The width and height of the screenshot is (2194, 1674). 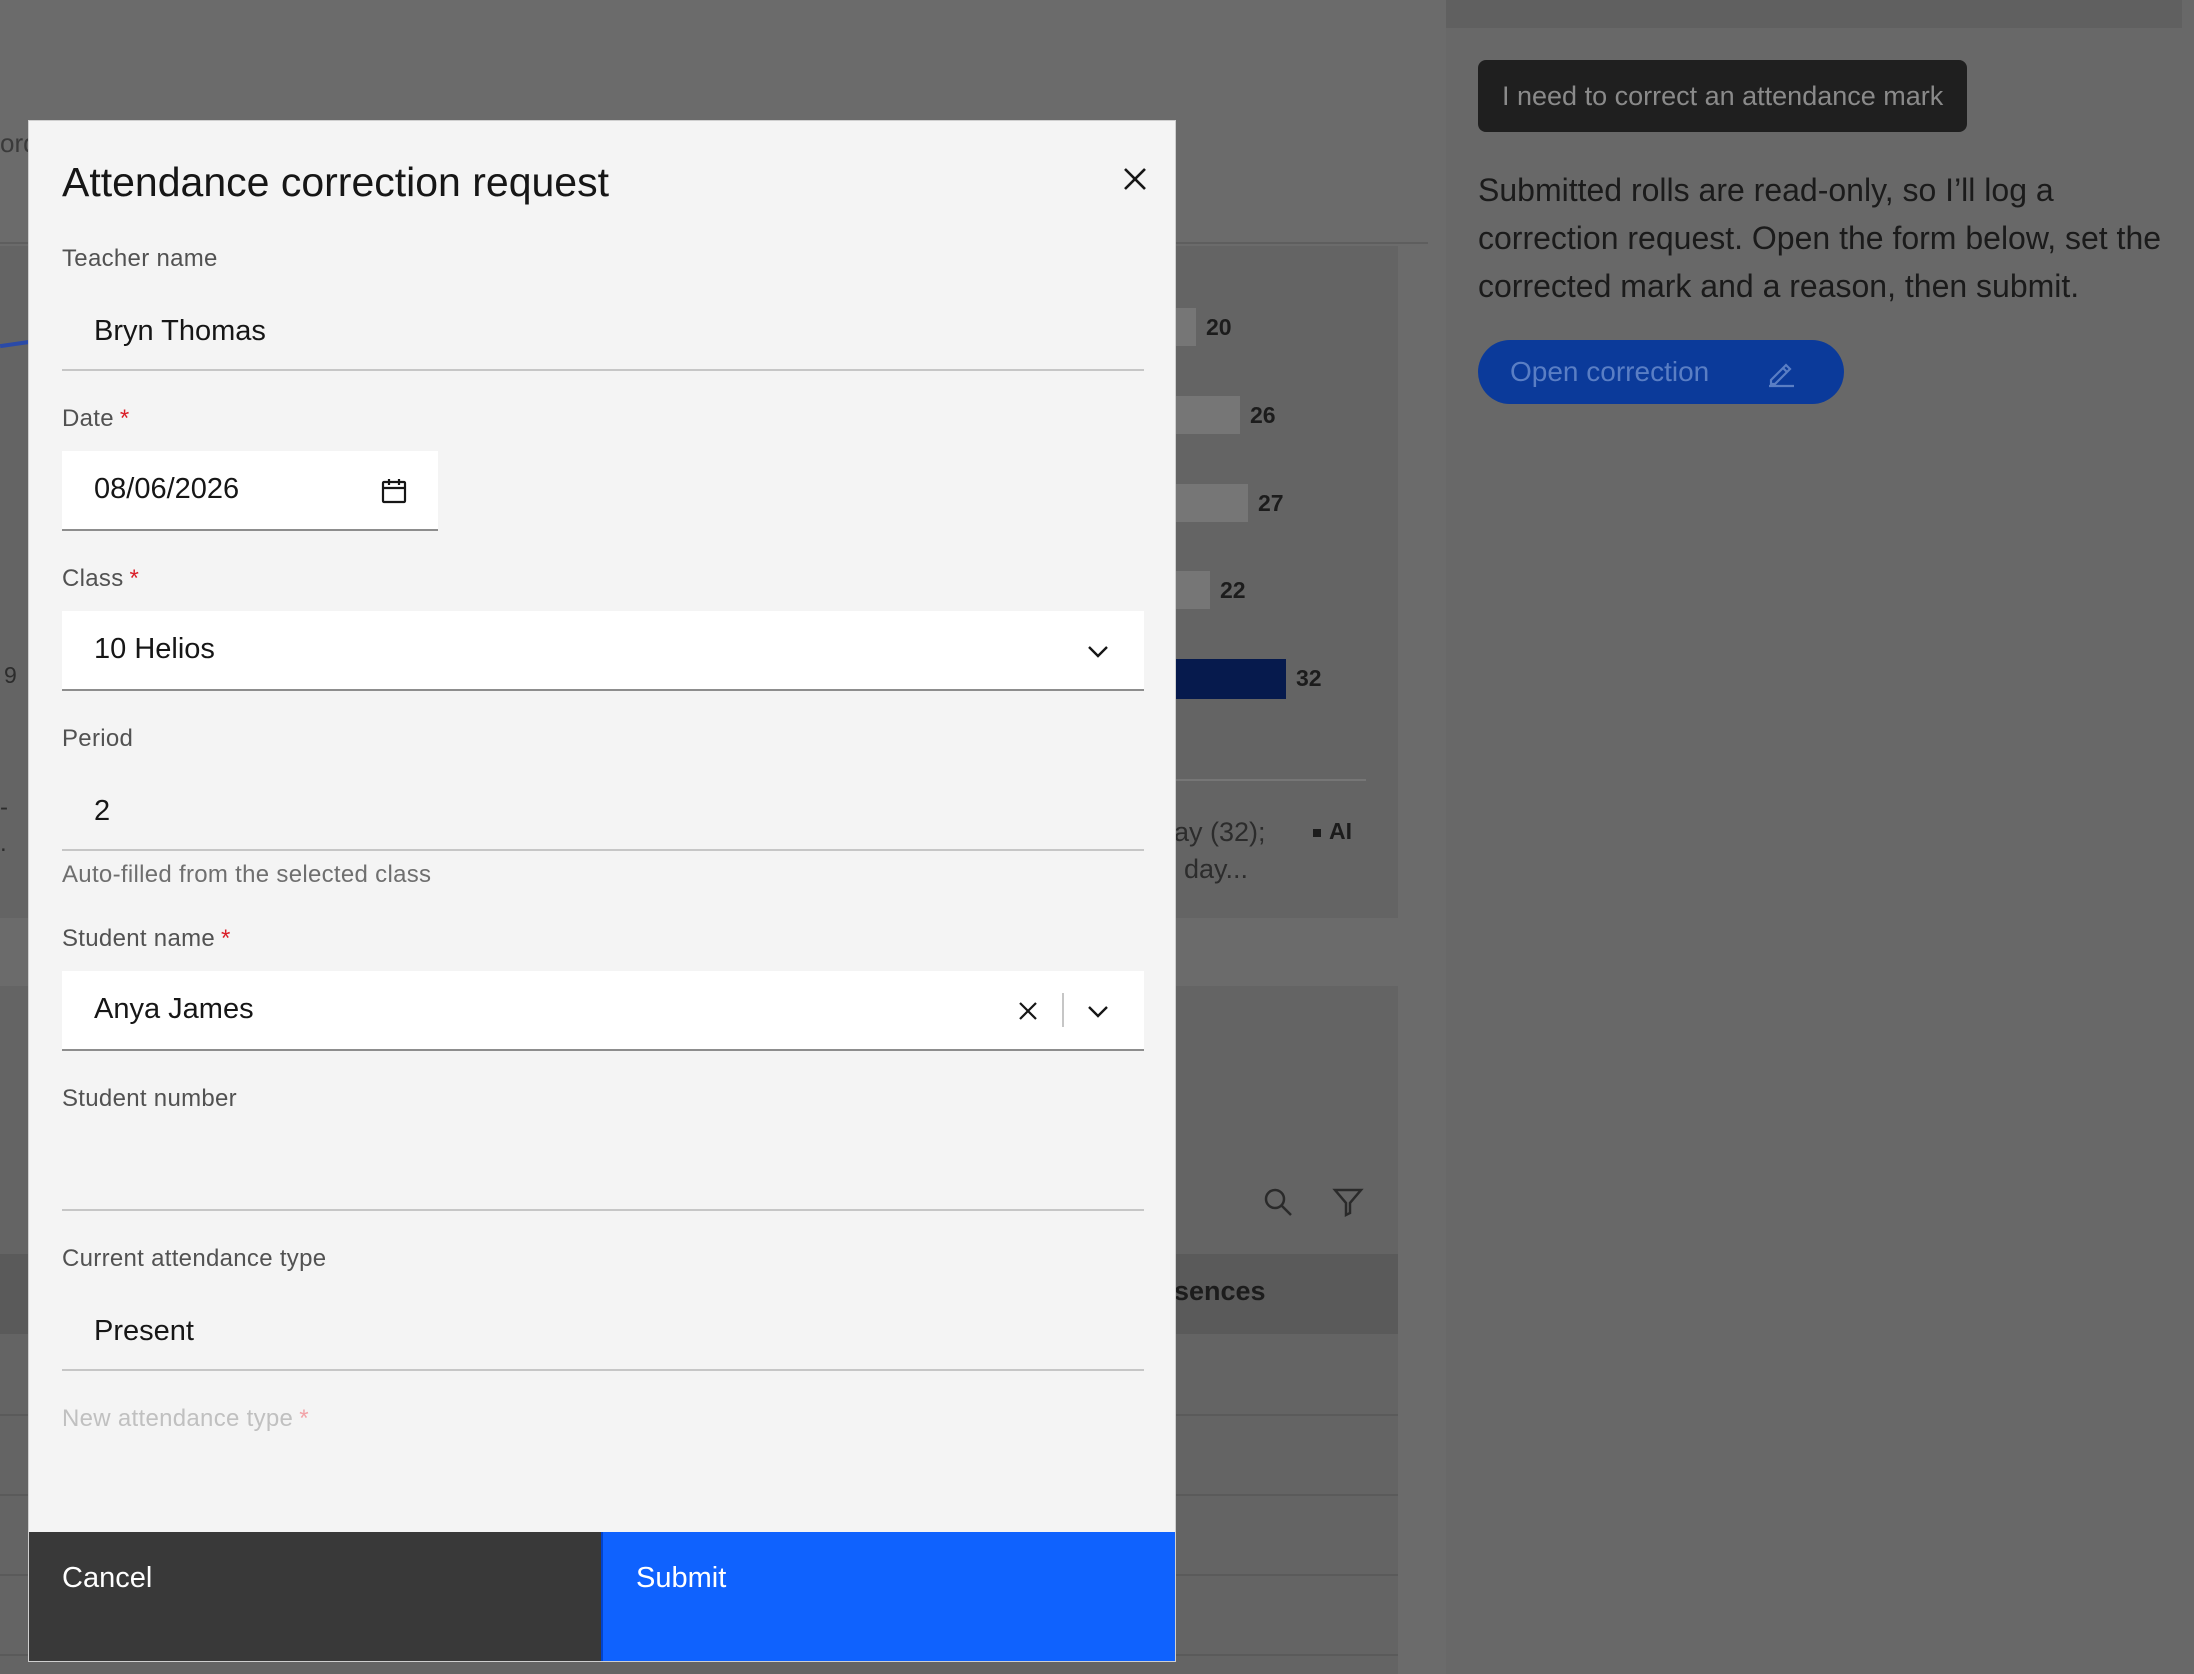 I want to click on student-dropdown-button, so click(x=1098, y=1011).